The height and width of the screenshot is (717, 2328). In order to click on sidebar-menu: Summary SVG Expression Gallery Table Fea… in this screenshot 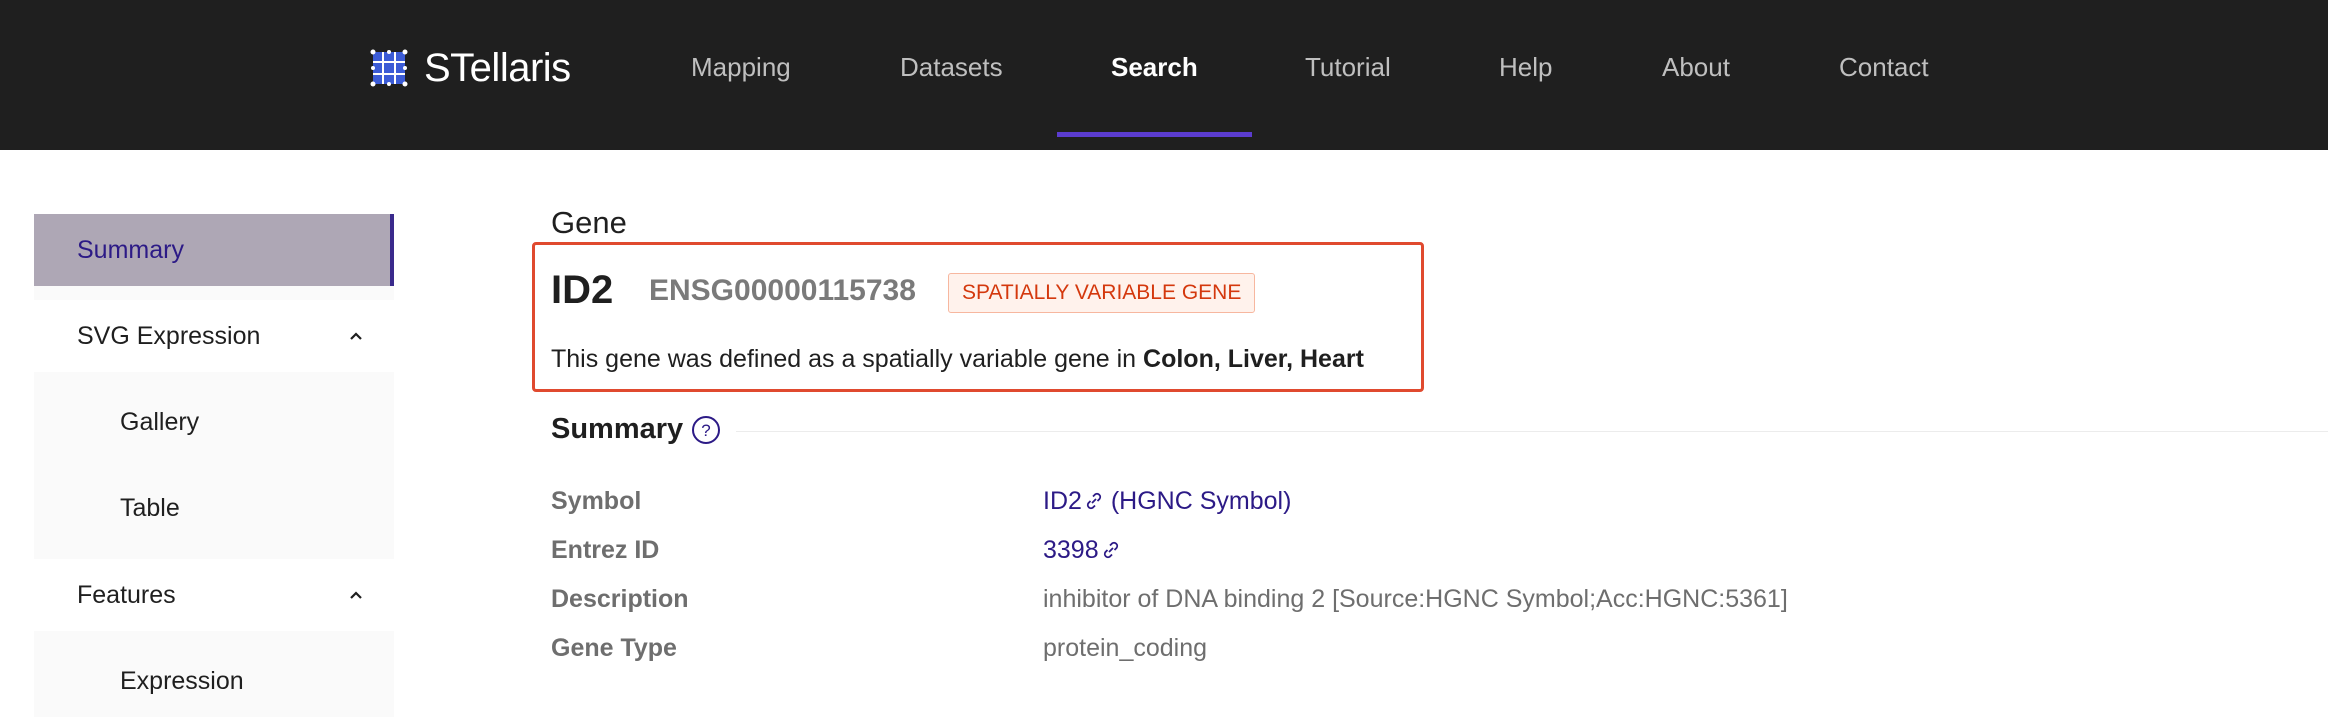, I will do `click(214, 465)`.